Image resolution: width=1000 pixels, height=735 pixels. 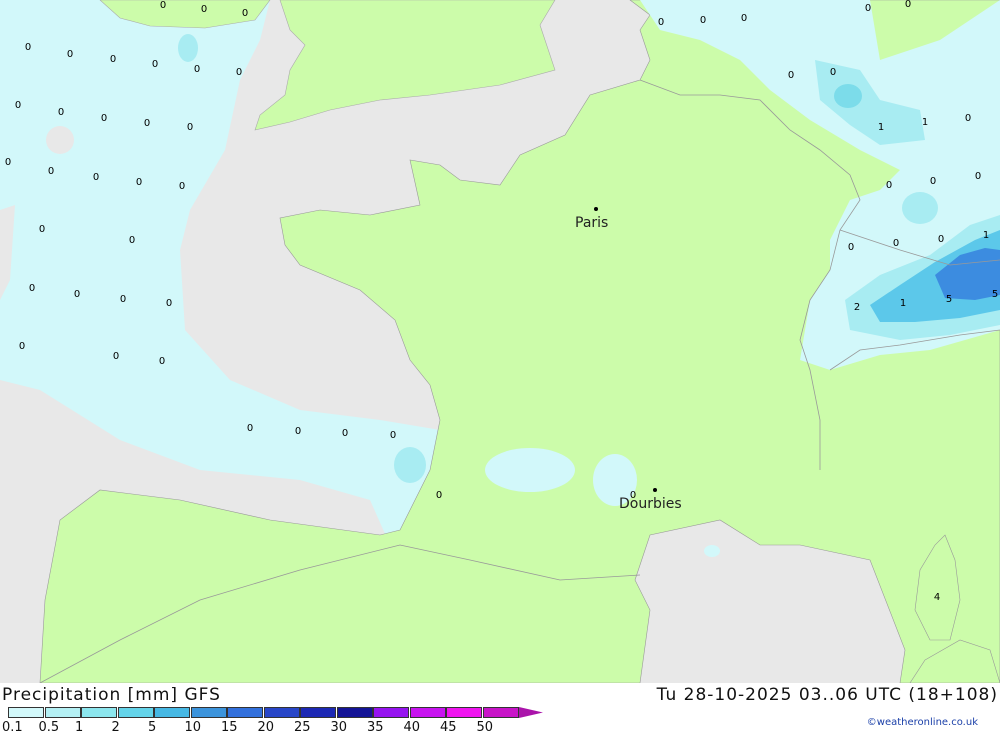 I want to click on city-dot-paris, so click(x=596, y=209).